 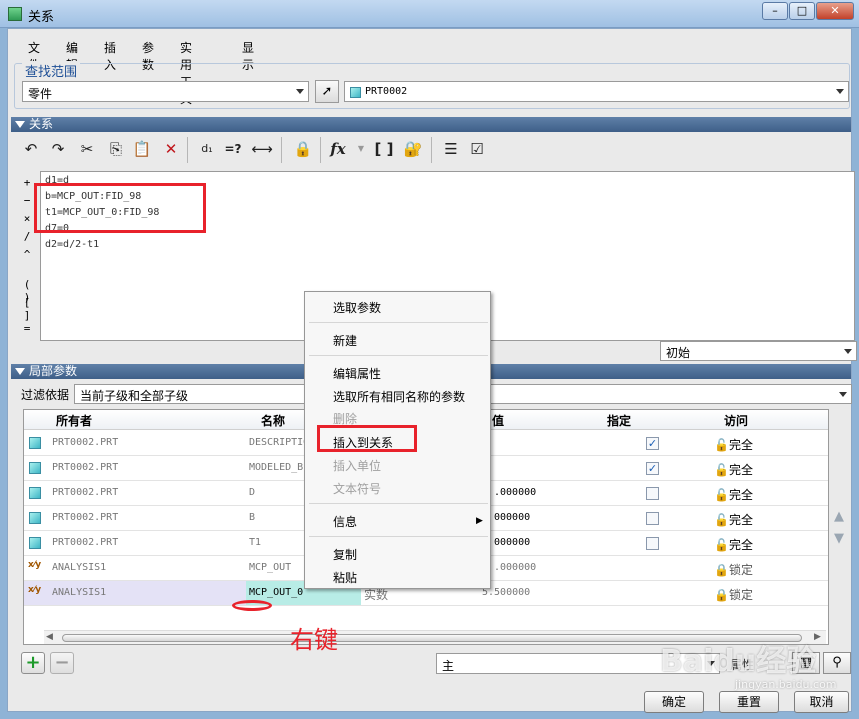 I want to click on redo-icon: ↷, so click(x=58, y=149).